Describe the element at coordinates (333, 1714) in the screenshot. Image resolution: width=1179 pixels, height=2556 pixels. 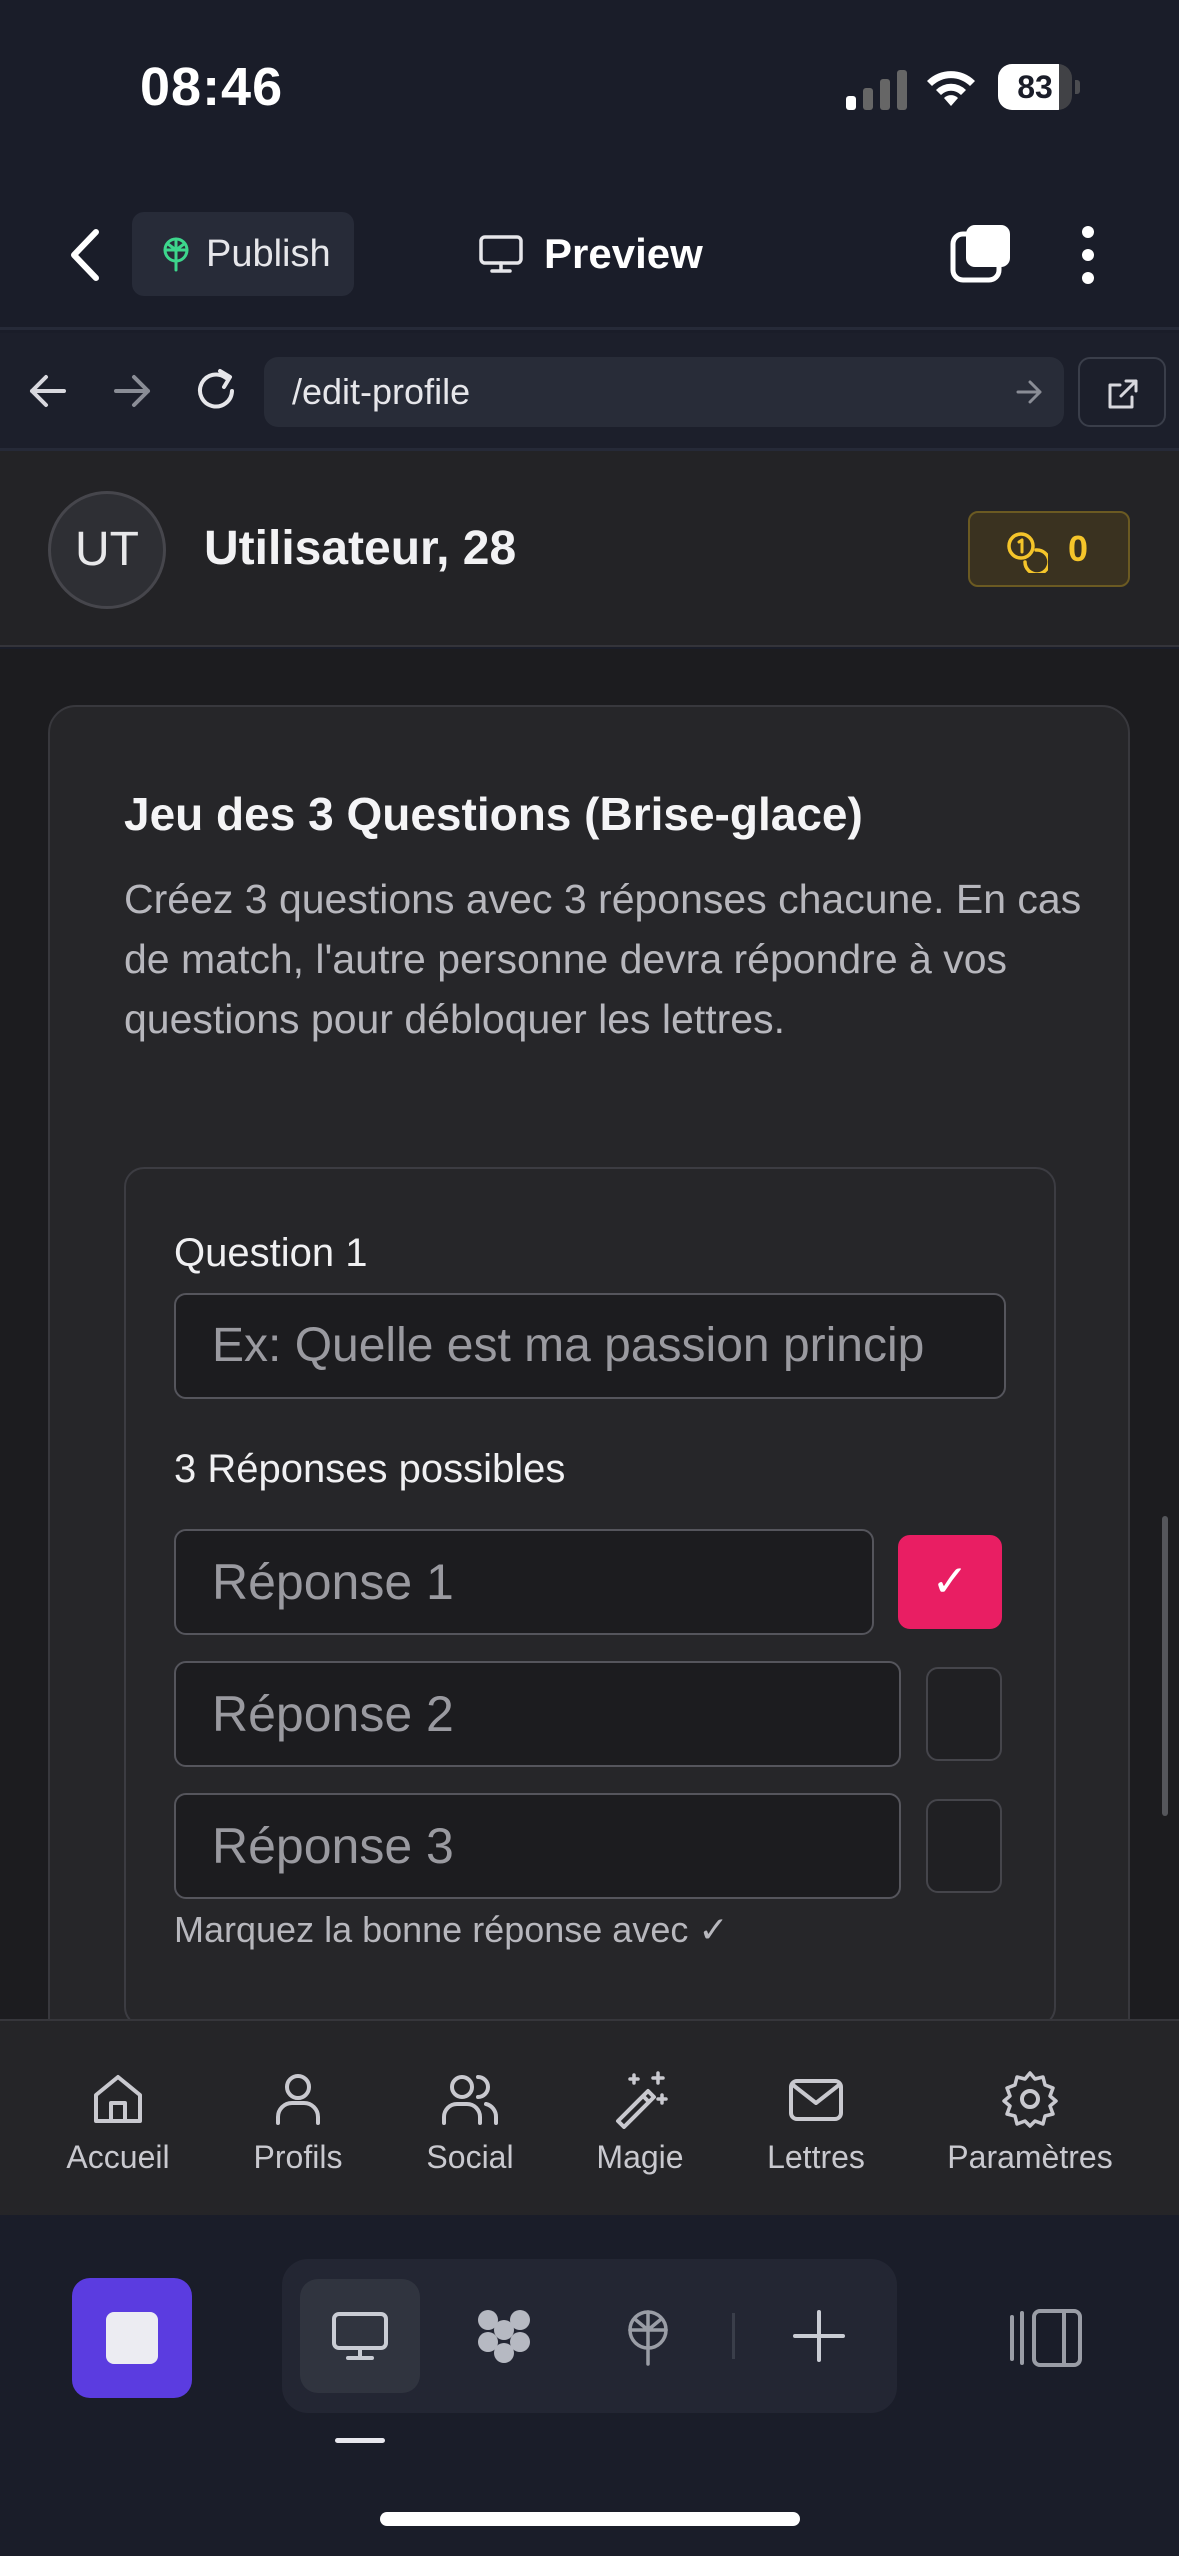
I see `answer-placeholder: Réponse 2` at that location.